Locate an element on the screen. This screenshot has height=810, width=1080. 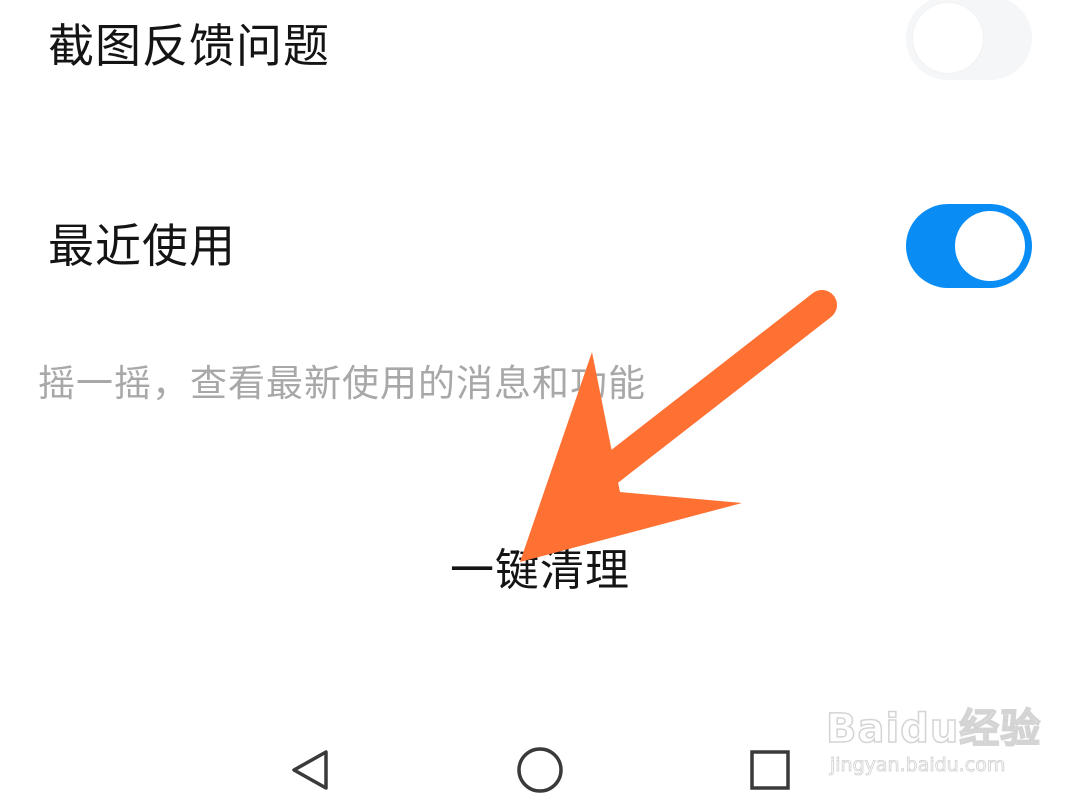
watermark-url: jingyan.baidu.com is located at coordinates (918, 765).